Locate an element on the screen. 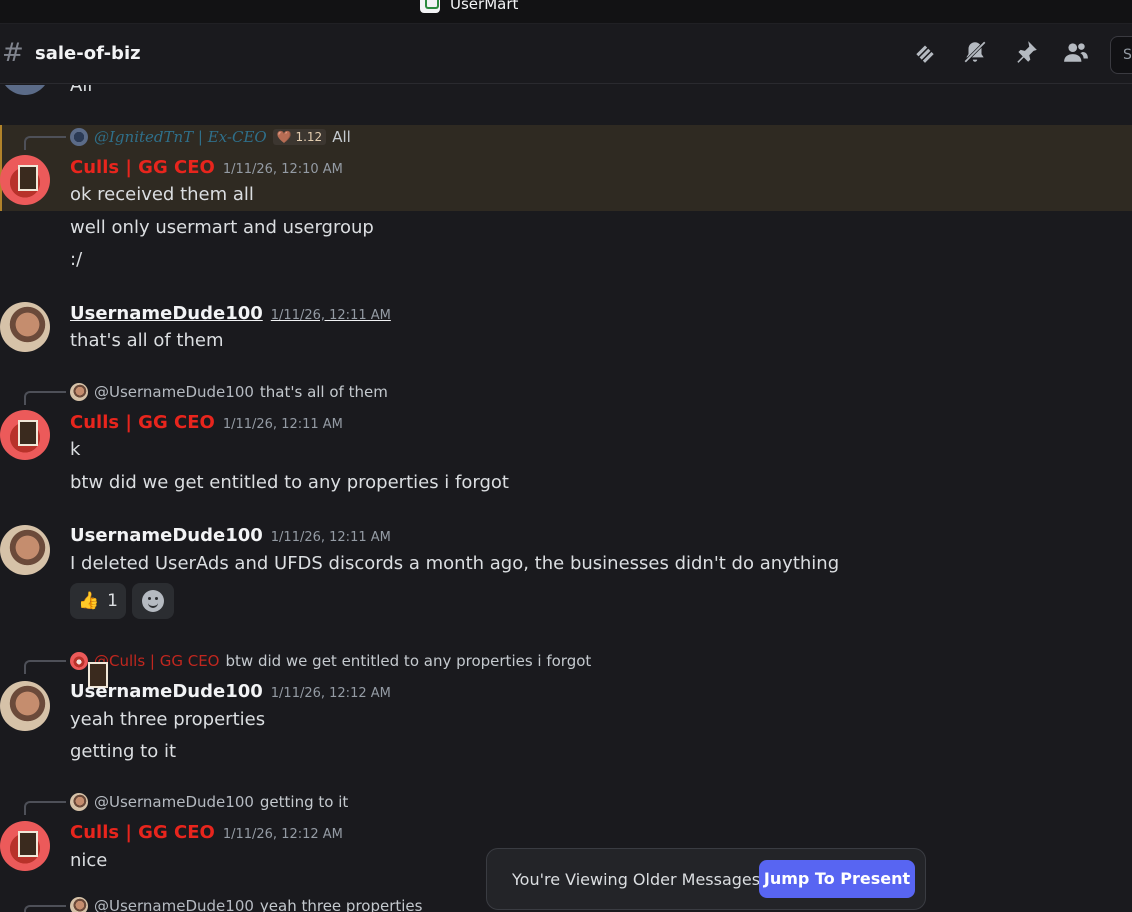  message-text: All is located at coordinates (81, 90).